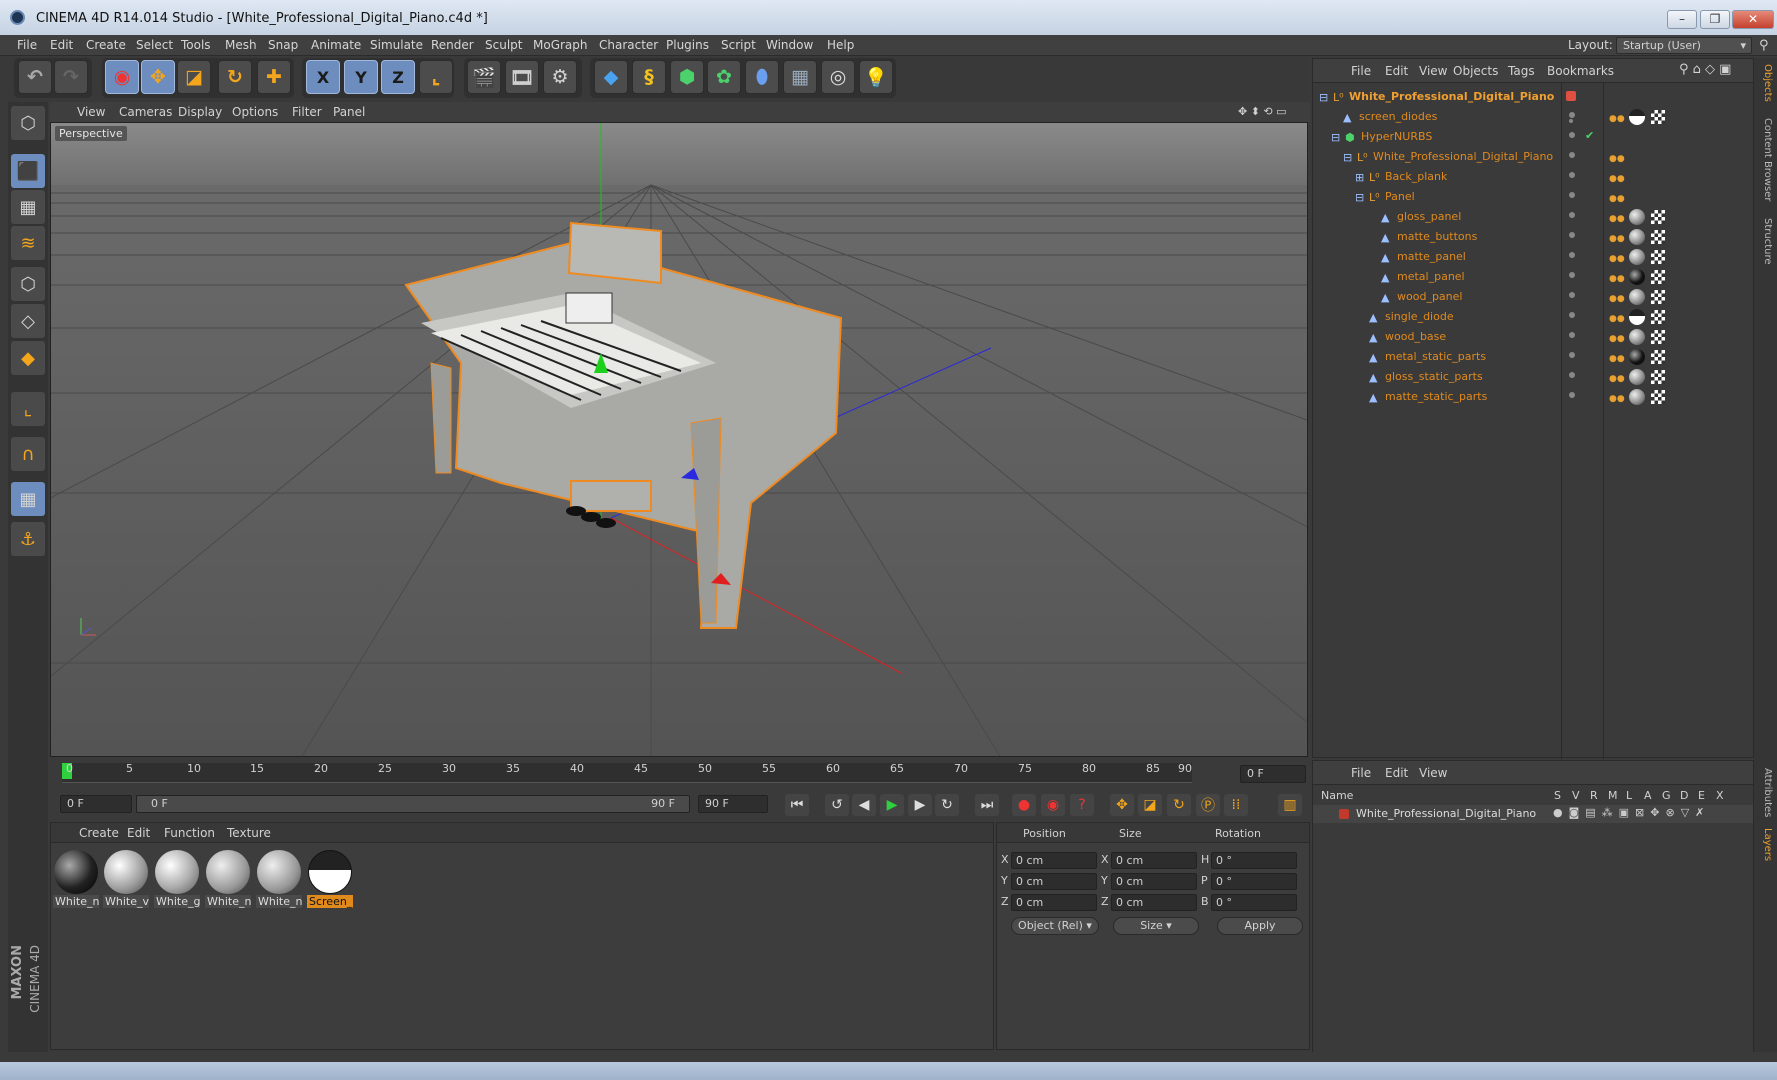 Image resolution: width=1777 pixels, height=1080 pixels. Describe the element at coordinates (71, 77) in the screenshot. I see `redo-button: ↷` at that location.